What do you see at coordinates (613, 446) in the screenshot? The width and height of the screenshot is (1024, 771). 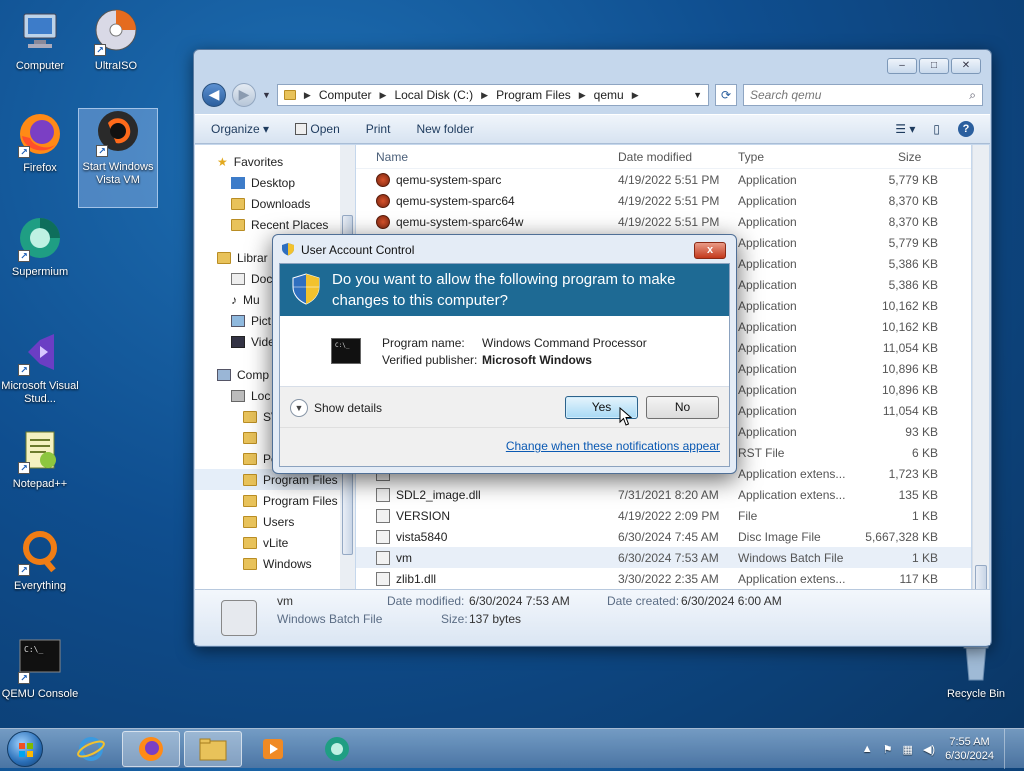 I see `change-notifications-link: Change when these notifications appear` at bounding box center [613, 446].